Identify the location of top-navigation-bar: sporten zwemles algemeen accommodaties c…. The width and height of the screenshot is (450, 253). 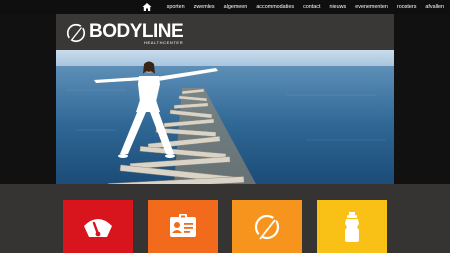
(225, 7).